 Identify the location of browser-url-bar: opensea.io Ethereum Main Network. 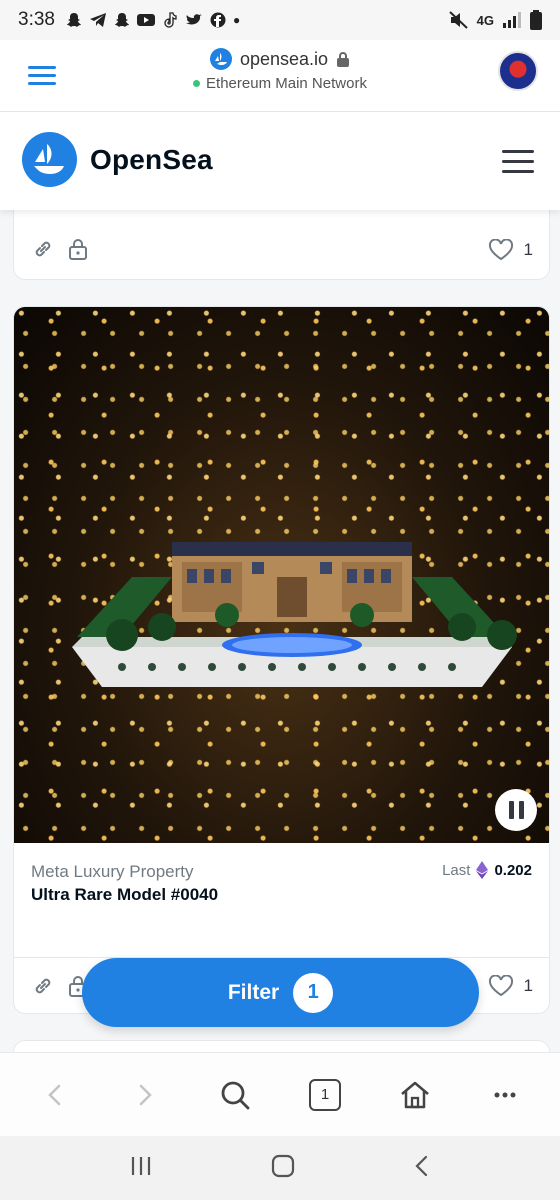
(280, 76).